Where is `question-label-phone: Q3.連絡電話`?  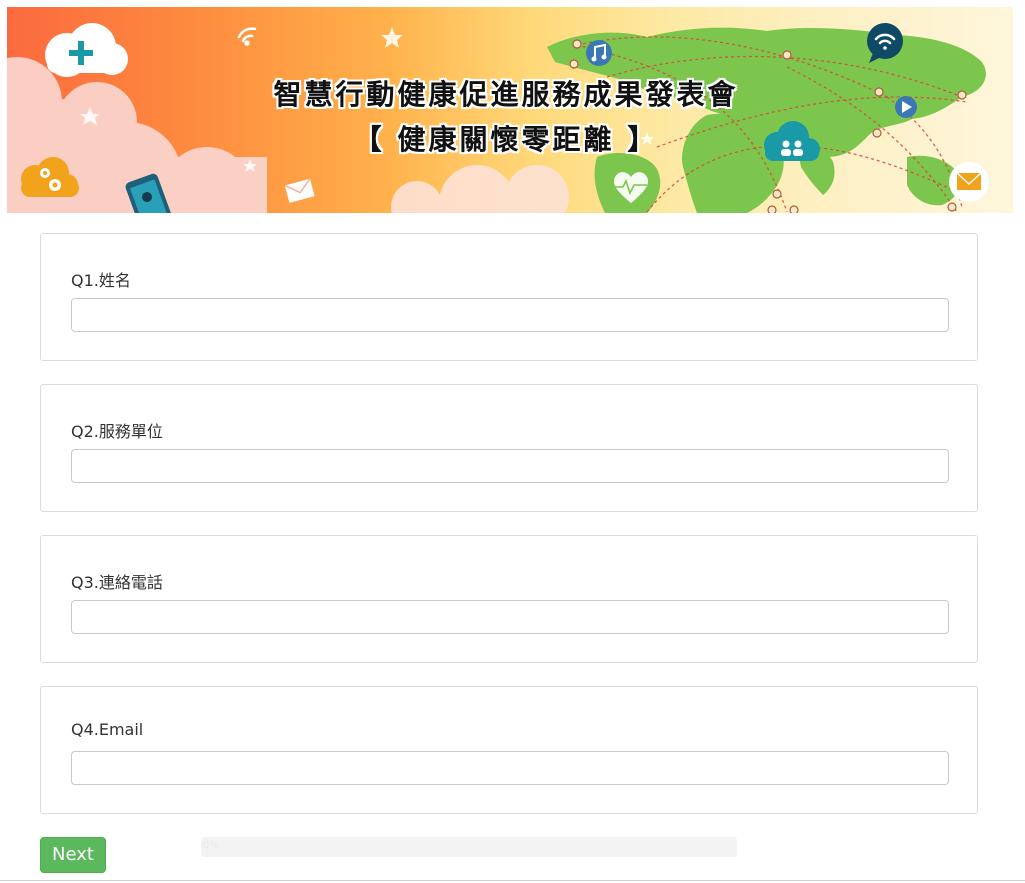
question-label-phone: Q3.連絡電話 is located at coordinates (117, 582).